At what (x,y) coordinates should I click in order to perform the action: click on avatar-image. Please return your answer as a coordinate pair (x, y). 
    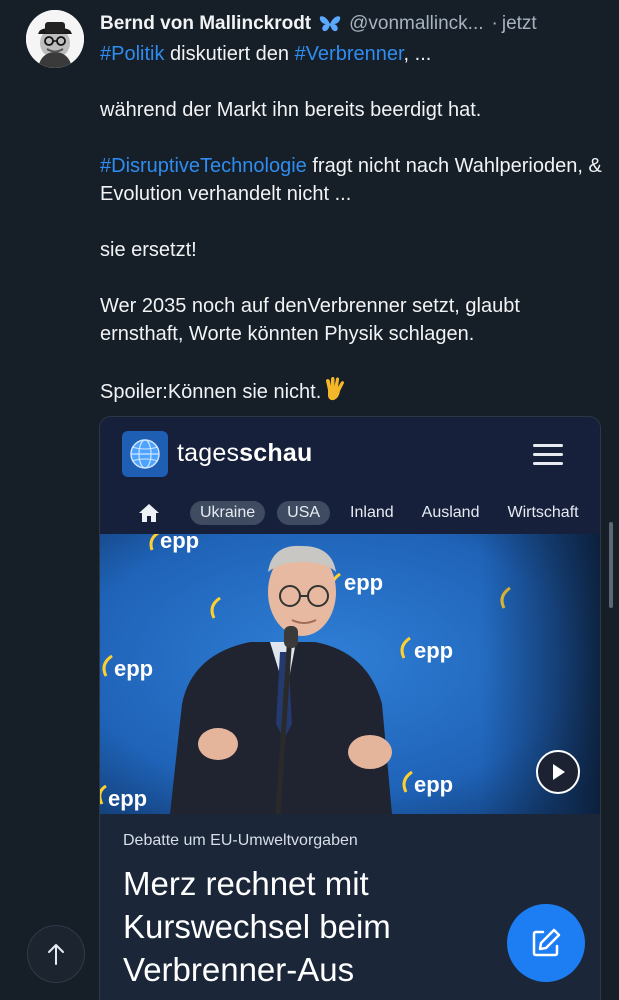
    Looking at the image, I should click on (55, 39).